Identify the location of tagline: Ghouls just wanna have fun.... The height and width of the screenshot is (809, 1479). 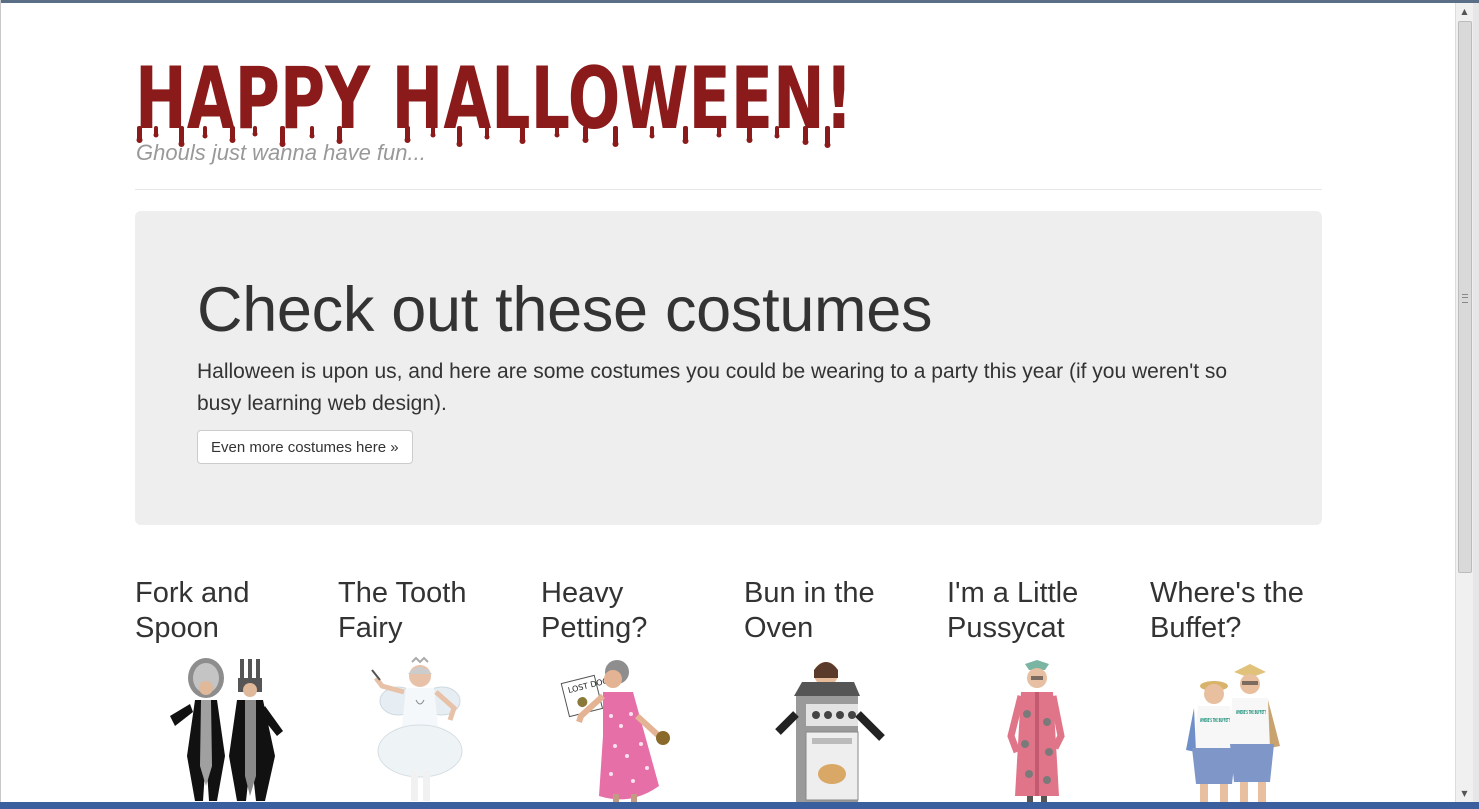
(281, 152).